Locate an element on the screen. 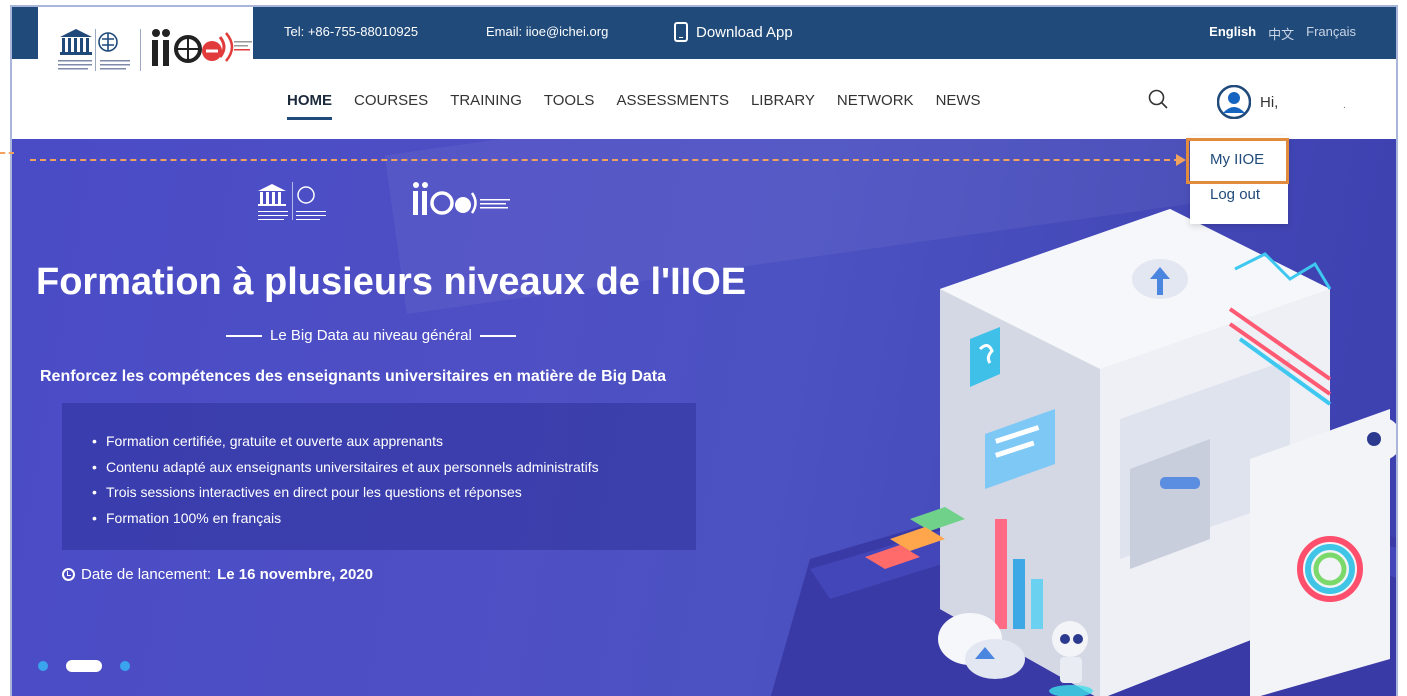  feature-item: Formation 100% en français is located at coordinates (394, 519).